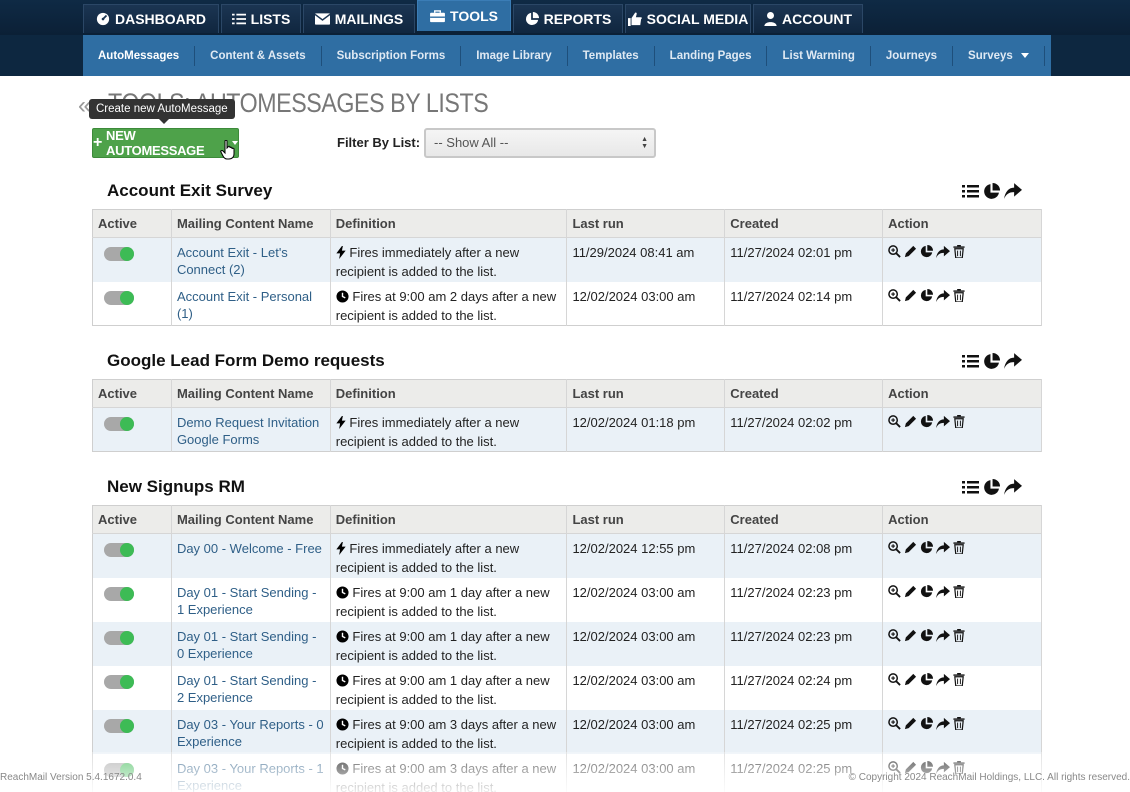  I want to click on hand-cursor-icon, so click(227, 150).